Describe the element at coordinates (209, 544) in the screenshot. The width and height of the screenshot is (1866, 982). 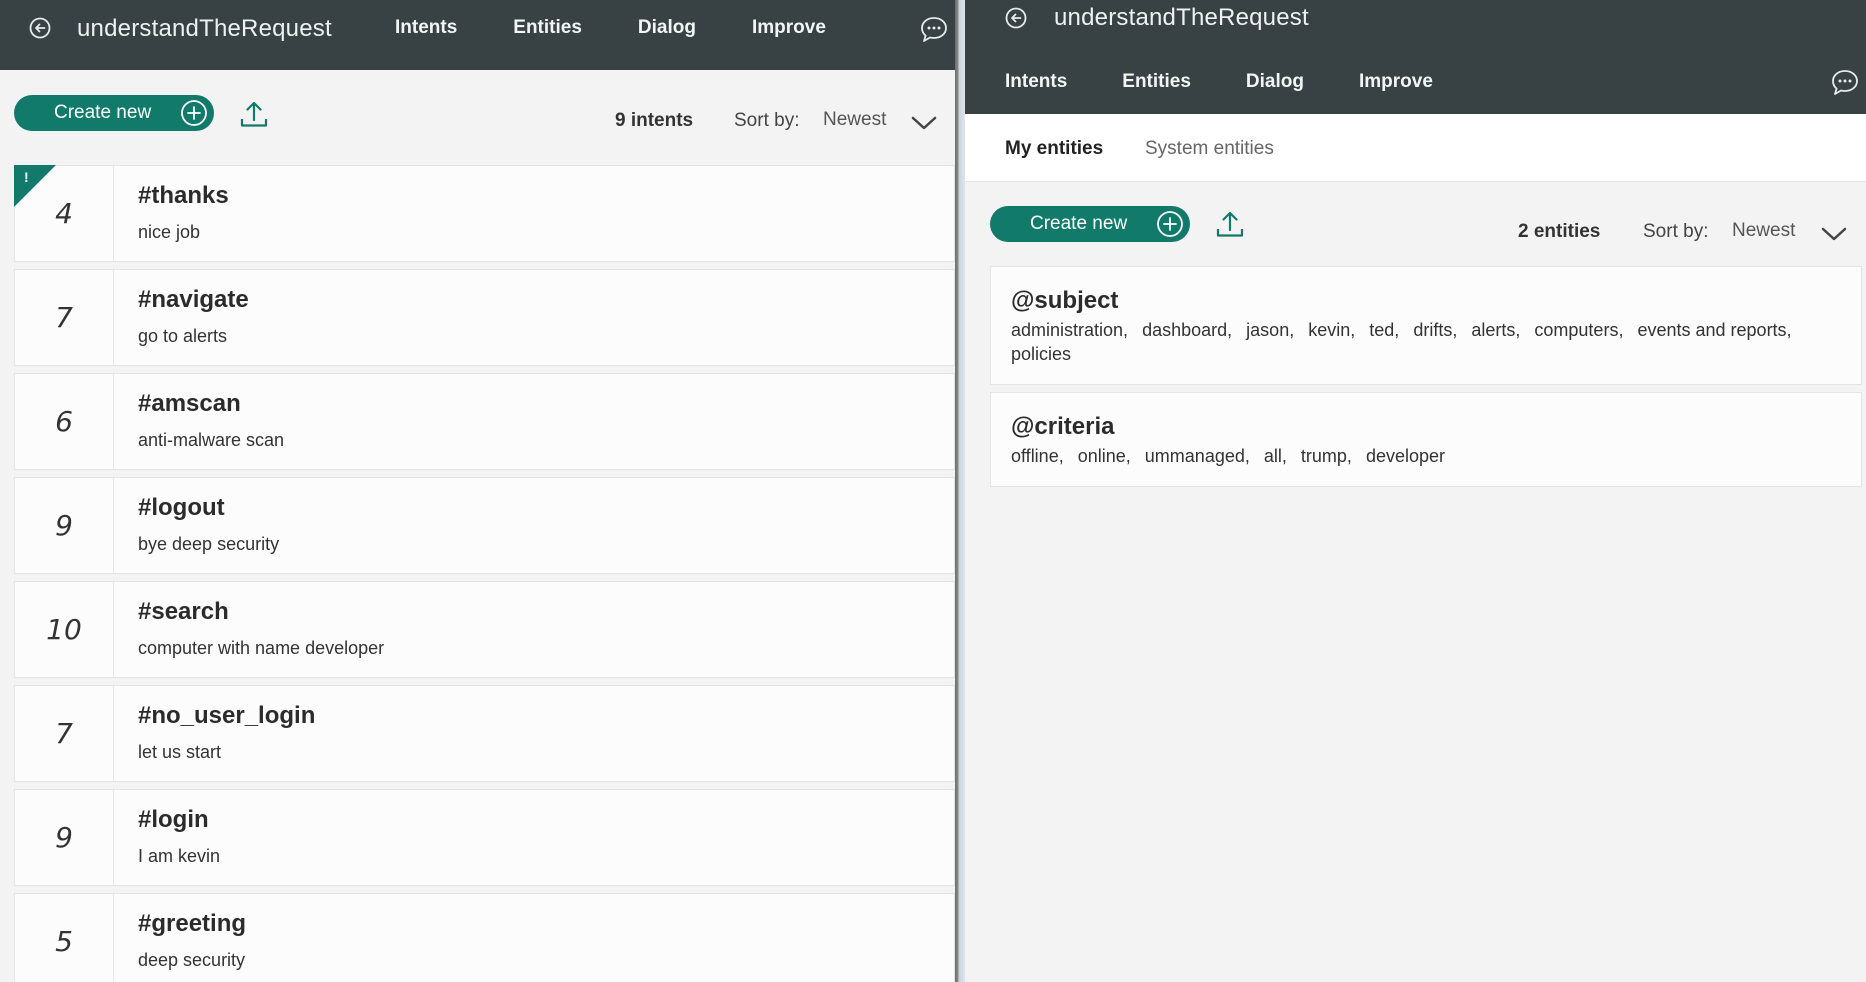
I see `intent-example: bye deep security` at that location.